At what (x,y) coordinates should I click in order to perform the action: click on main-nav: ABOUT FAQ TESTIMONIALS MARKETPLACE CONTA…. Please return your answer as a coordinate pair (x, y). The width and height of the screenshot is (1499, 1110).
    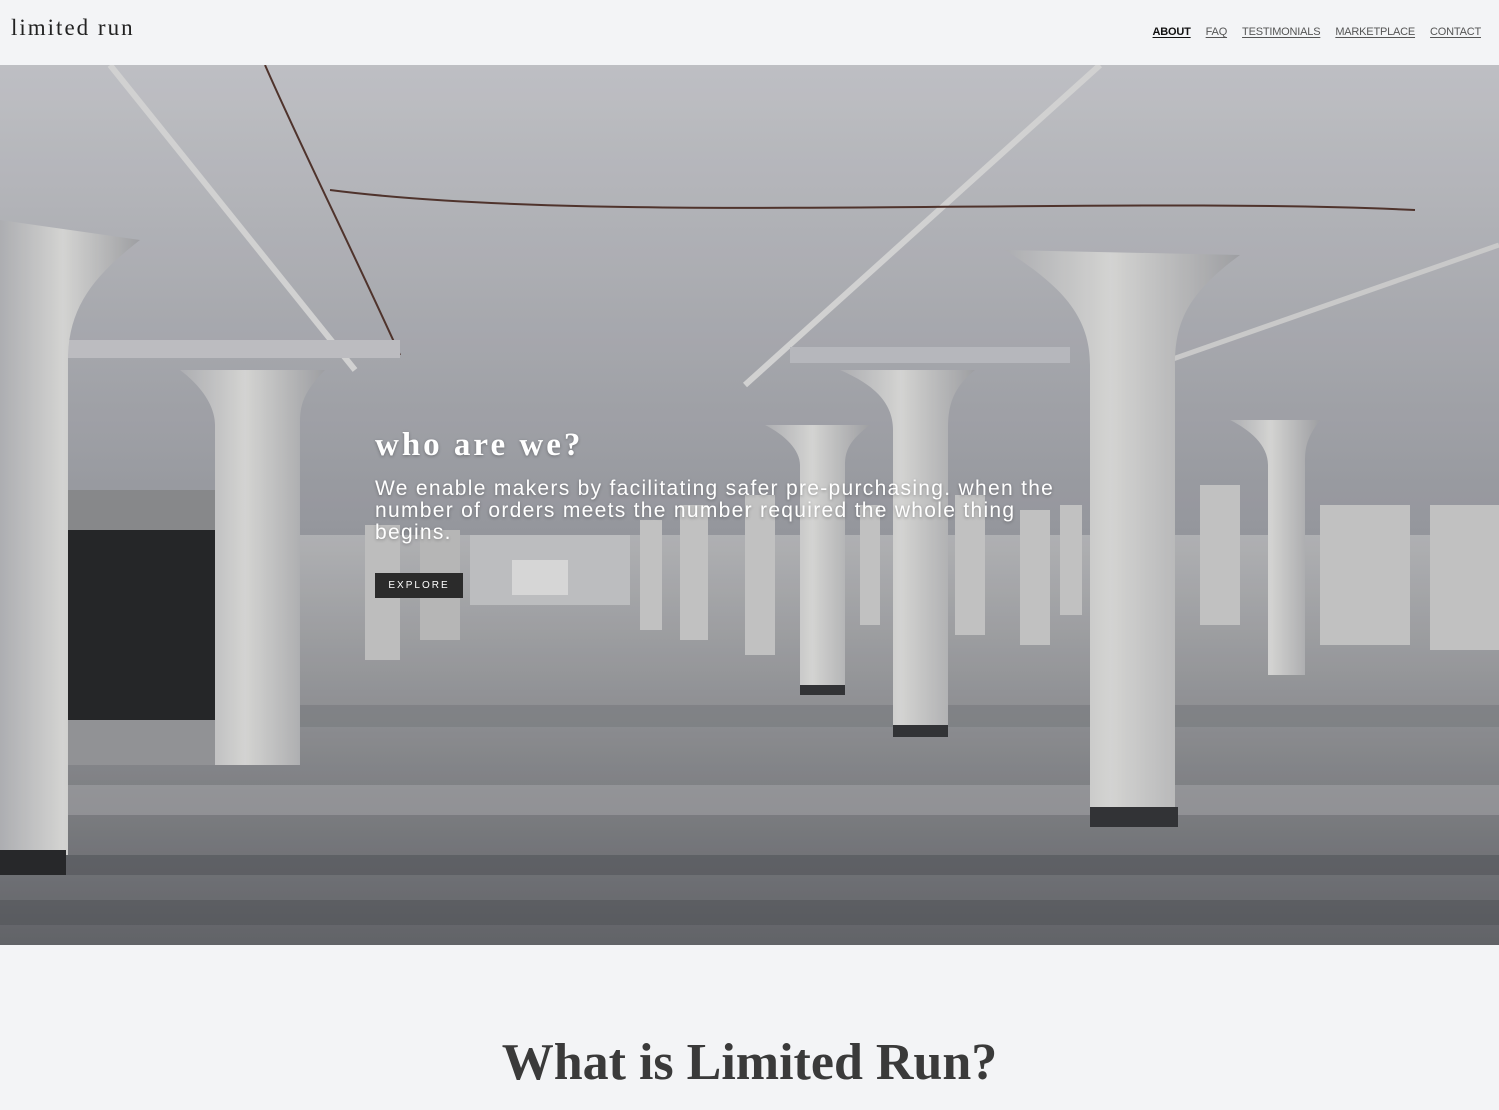
    Looking at the image, I should click on (1317, 32).